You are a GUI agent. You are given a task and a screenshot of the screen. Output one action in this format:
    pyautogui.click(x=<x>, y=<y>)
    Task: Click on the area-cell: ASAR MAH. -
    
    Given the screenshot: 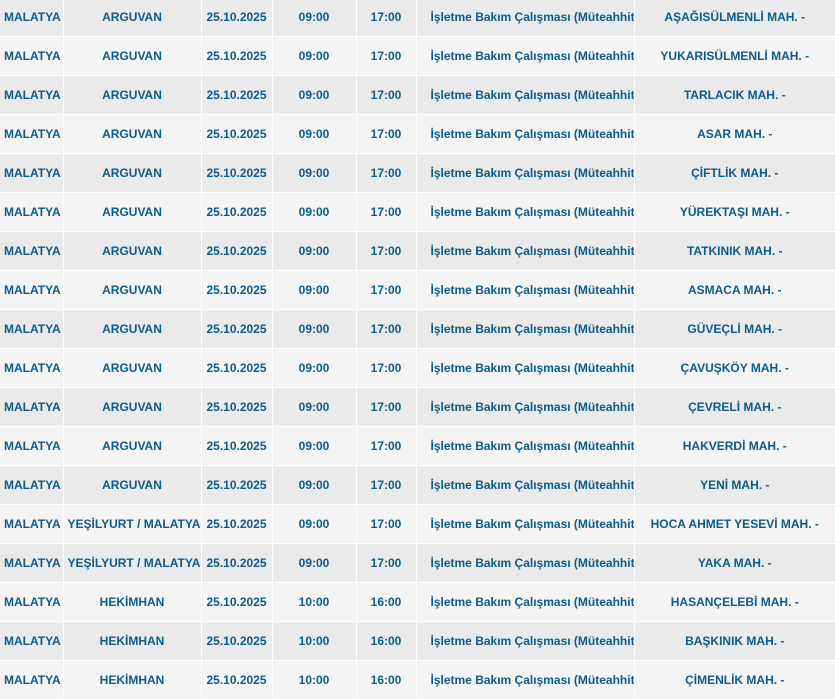 What is the action you would take?
    pyautogui.click(x=734, y=134)
    